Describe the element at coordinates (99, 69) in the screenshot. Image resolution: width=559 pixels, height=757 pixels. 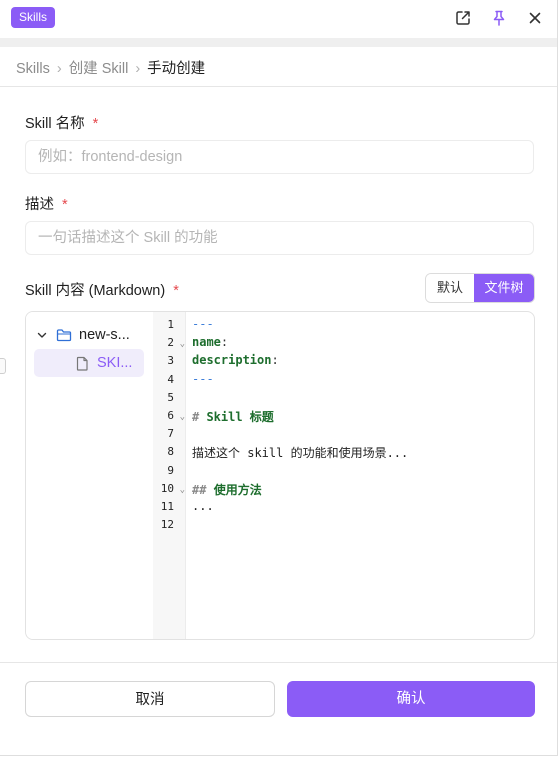
I see `breadcrumb-create-skill: 创建 Skill` at that location.